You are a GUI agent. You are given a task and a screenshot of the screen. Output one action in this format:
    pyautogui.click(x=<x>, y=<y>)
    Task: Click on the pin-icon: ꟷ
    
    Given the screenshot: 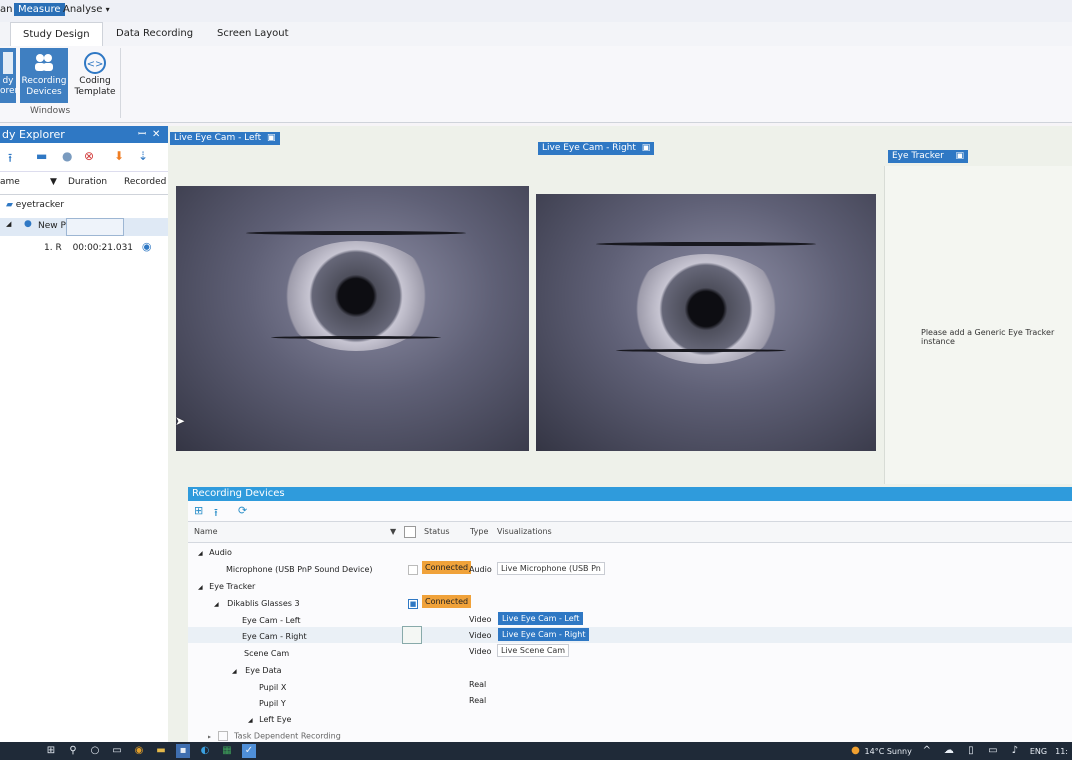 What is the action you would take?
    pyautogui.click(x=142, y=134)
    